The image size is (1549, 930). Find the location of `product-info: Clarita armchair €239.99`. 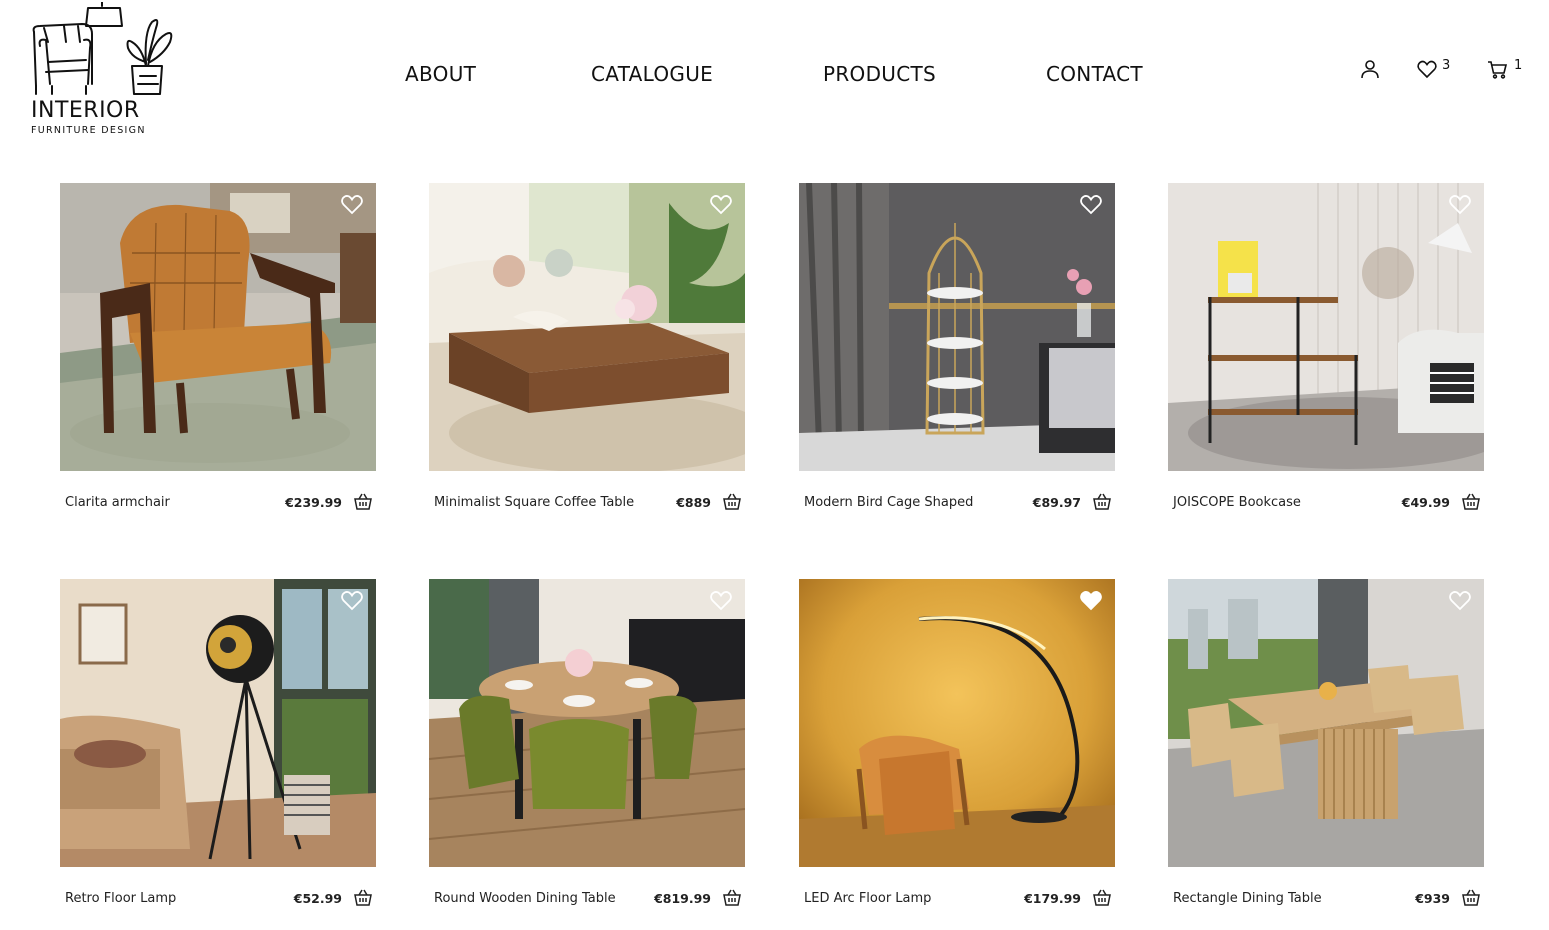

product-info: Clarita armchair €239.99 is located at coordinates (218, 505).